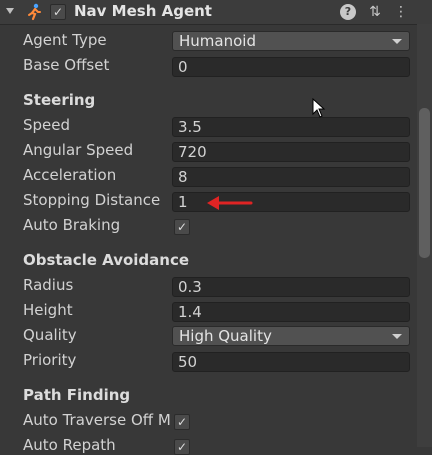 This screenshot has width=432, height=455. Describe the element at coordinates (47, 125) in the screenshot. I see `speed-label: Speed` at that location.